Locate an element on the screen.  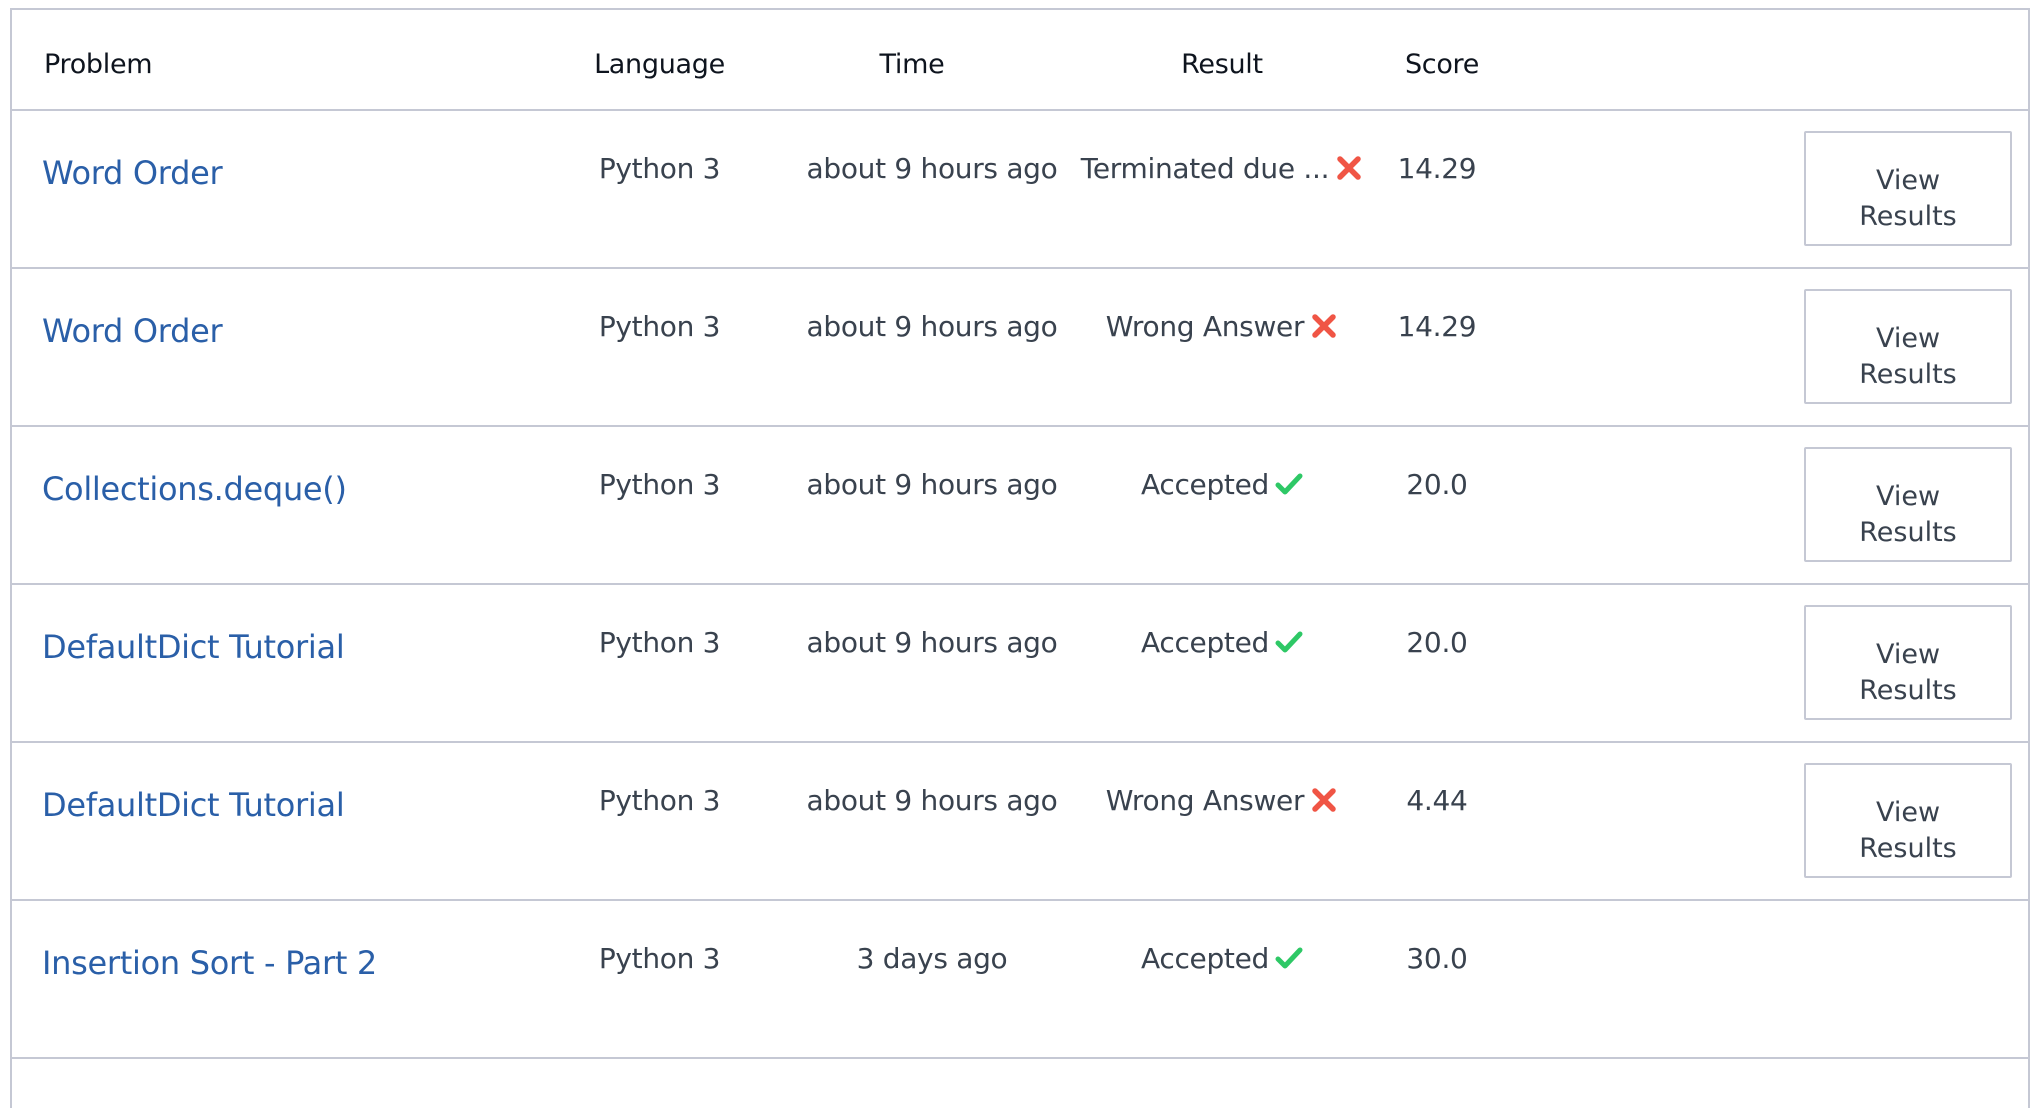
score-cell: 30.0 is located at coordinates (1437, 958).